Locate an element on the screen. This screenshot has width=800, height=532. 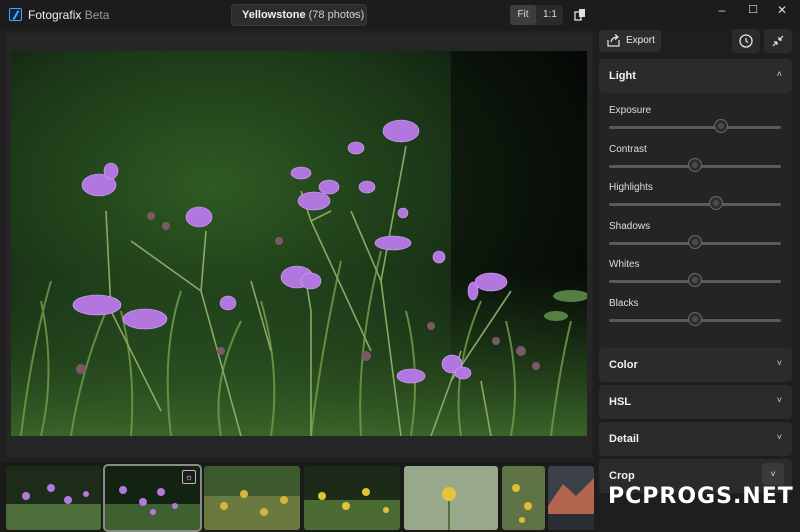
section-light-title: Light is located at coordinates (622, 76).